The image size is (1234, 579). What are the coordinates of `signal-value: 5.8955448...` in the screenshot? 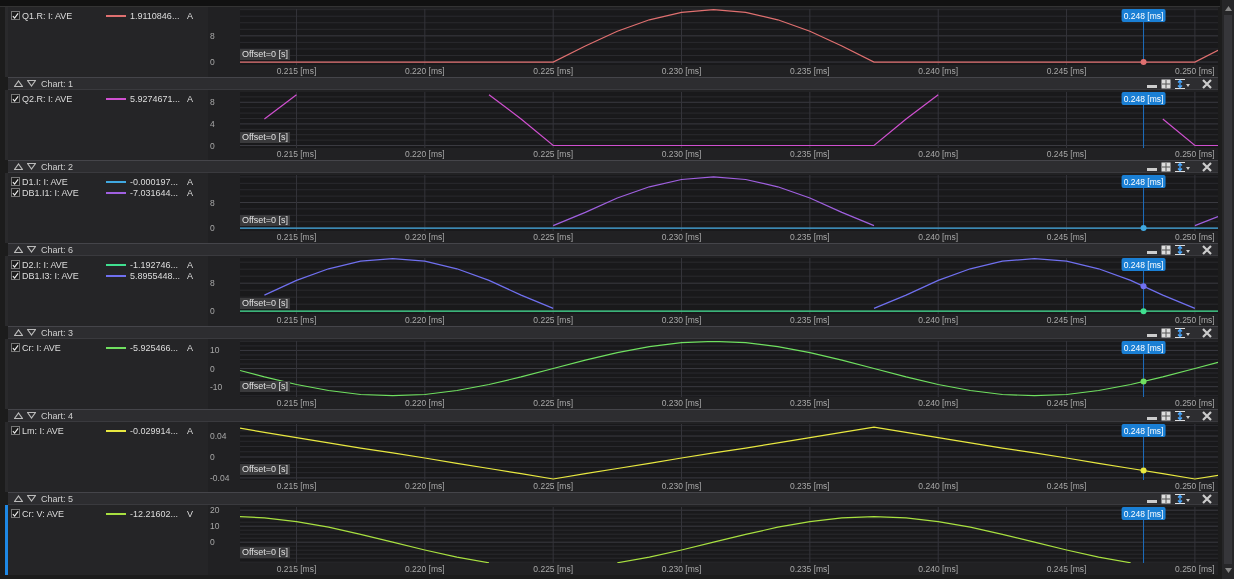 It's located at (156, 275).